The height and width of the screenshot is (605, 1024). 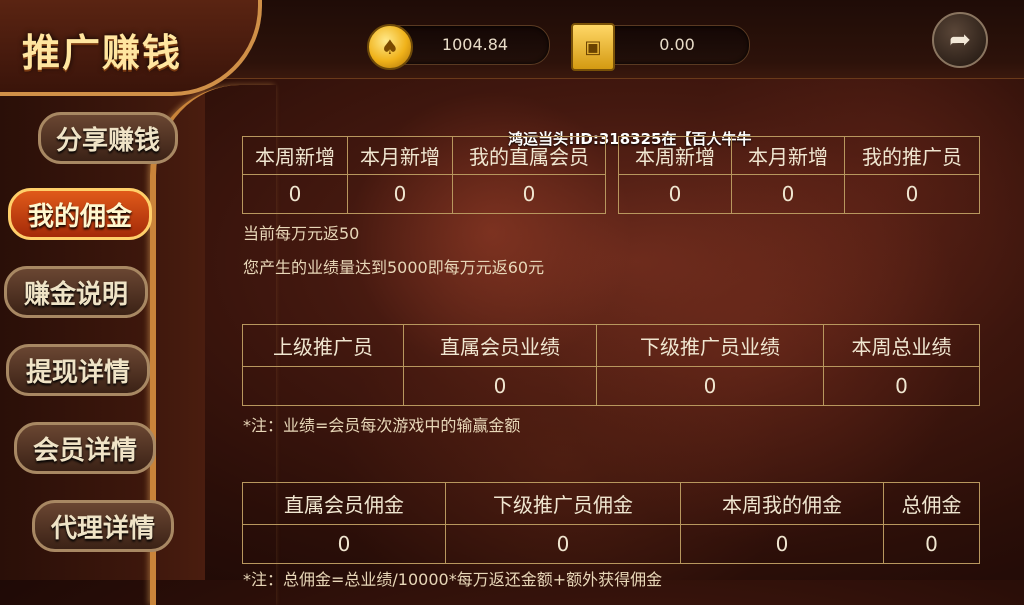 What do you see at coordinates (901, 386) in the screenshot?
I see `perf-value-week-total: 0` at bounding box center [901, 386].